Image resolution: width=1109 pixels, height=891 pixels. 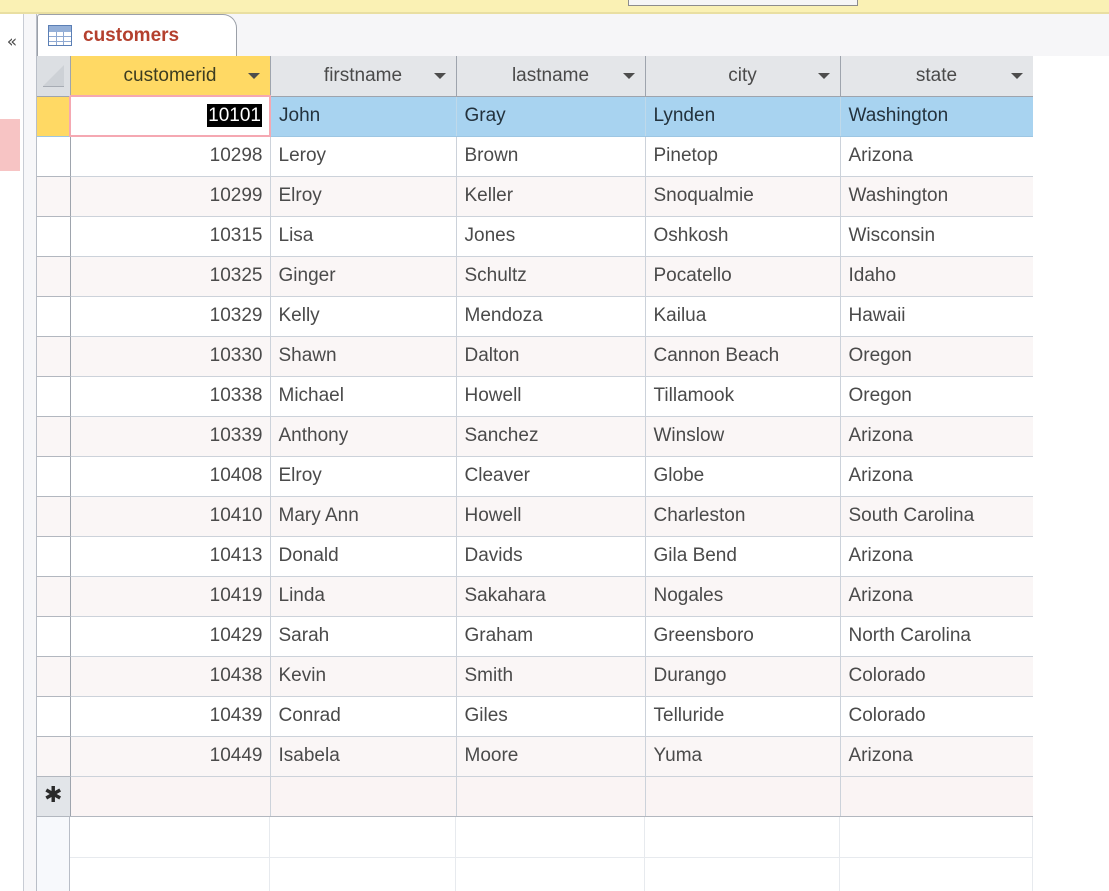 What do you see at coordinates (363, 596) in the screenshot?
I see `cell-firstname: Linda` at bounding box center [363, 596].